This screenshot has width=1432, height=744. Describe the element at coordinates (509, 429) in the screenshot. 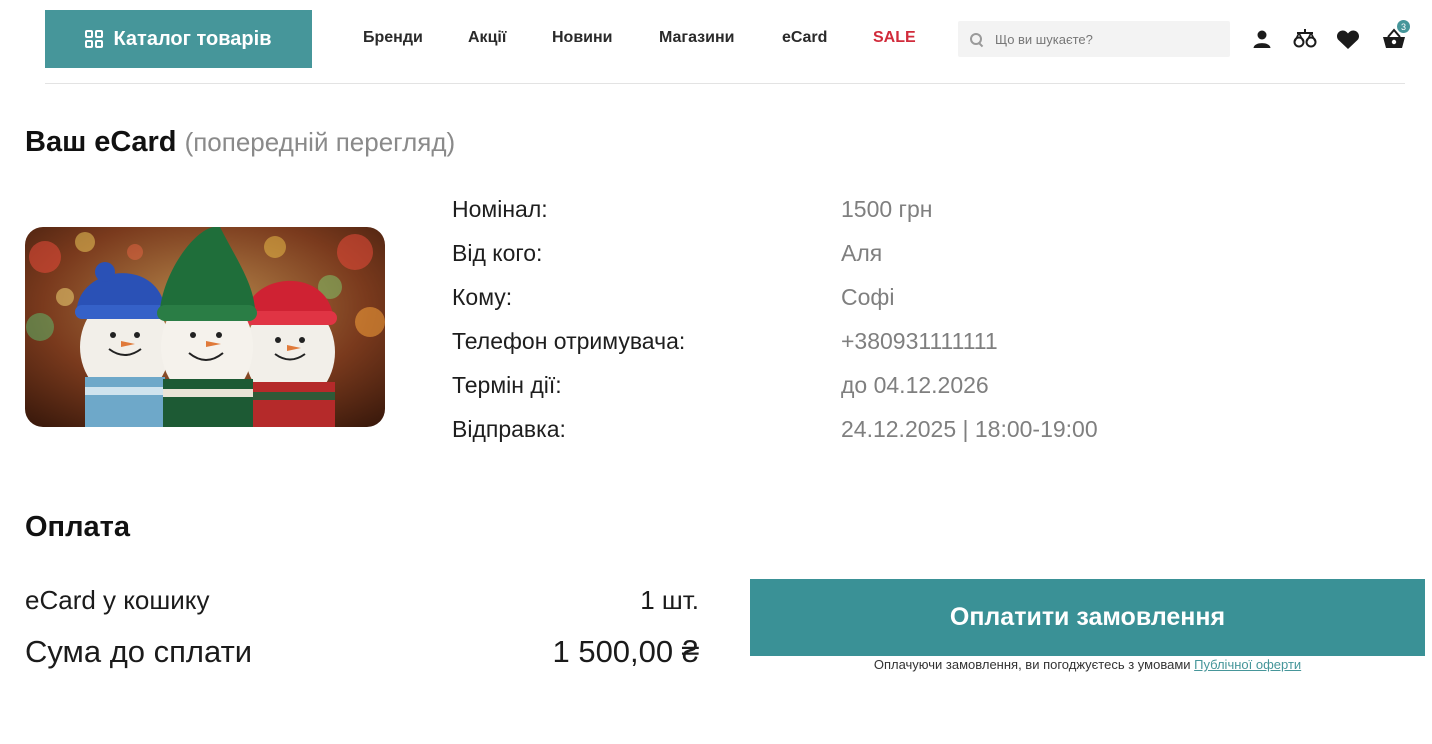

I see `detail-label: Відправка:` at that location.